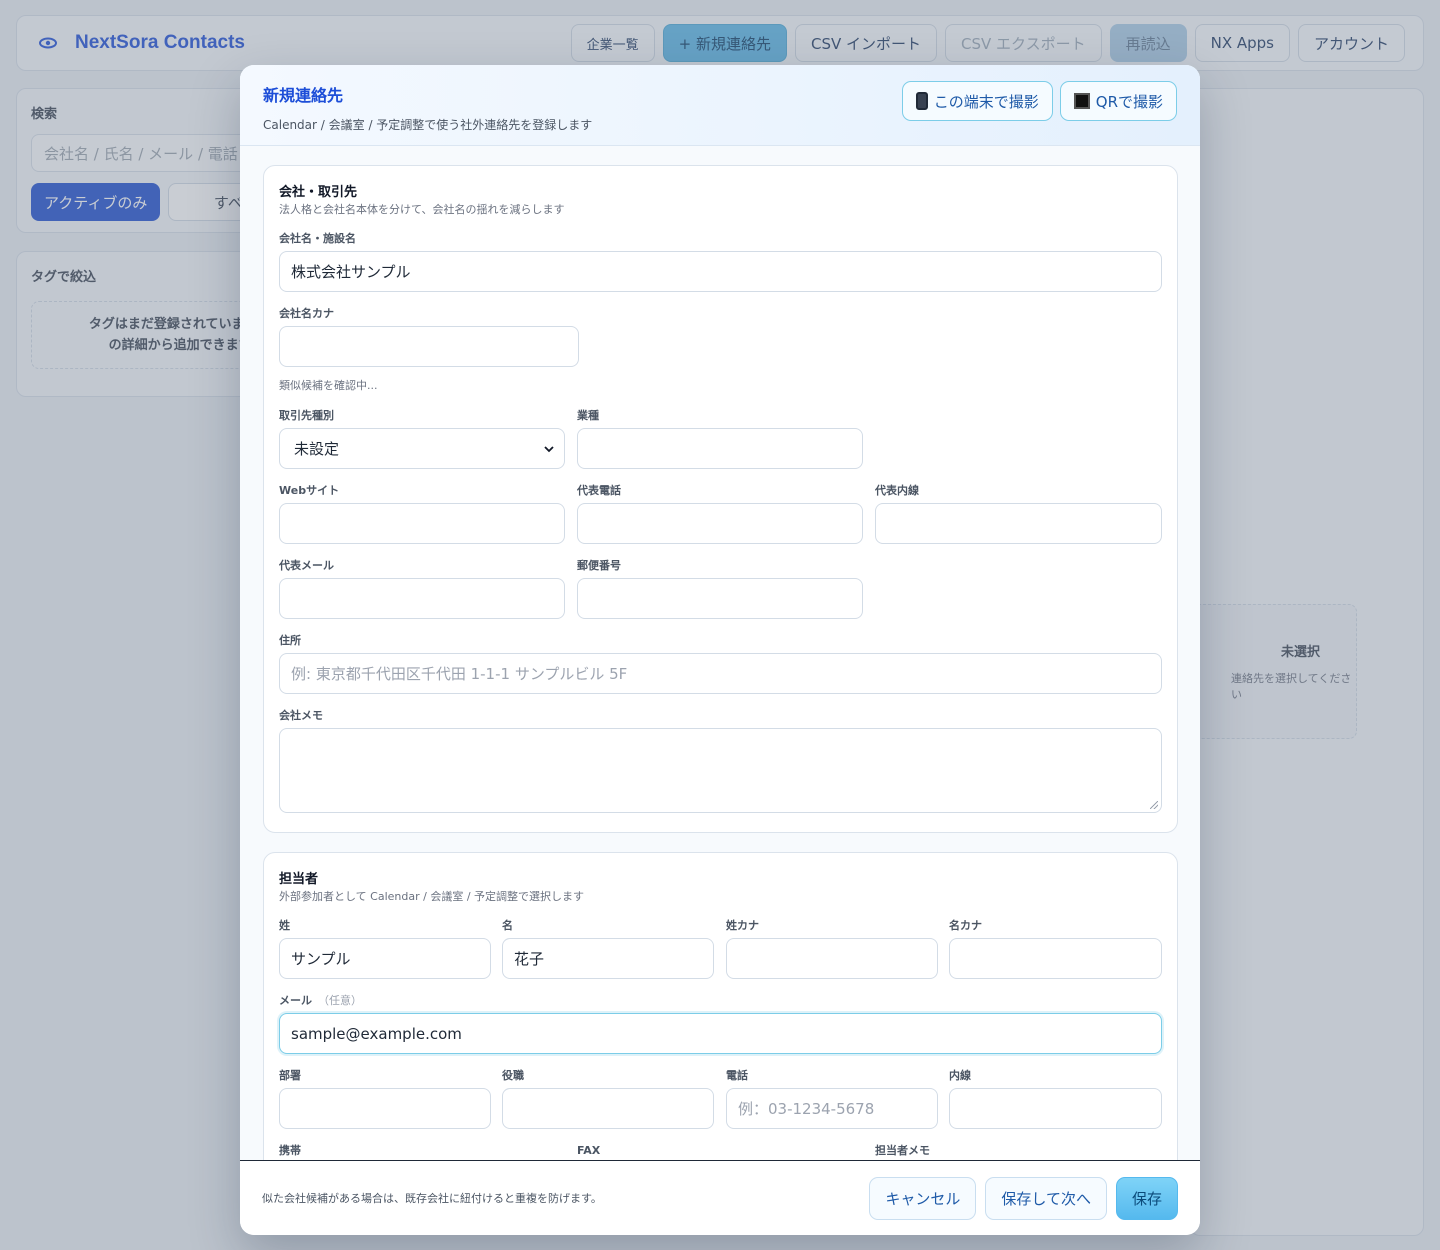 The width and height of the screenshot is (1440, 1250). Describe the element at coordinates (720, 1033) in the screenshot. I see `email-input: sample@example.com` at that location.